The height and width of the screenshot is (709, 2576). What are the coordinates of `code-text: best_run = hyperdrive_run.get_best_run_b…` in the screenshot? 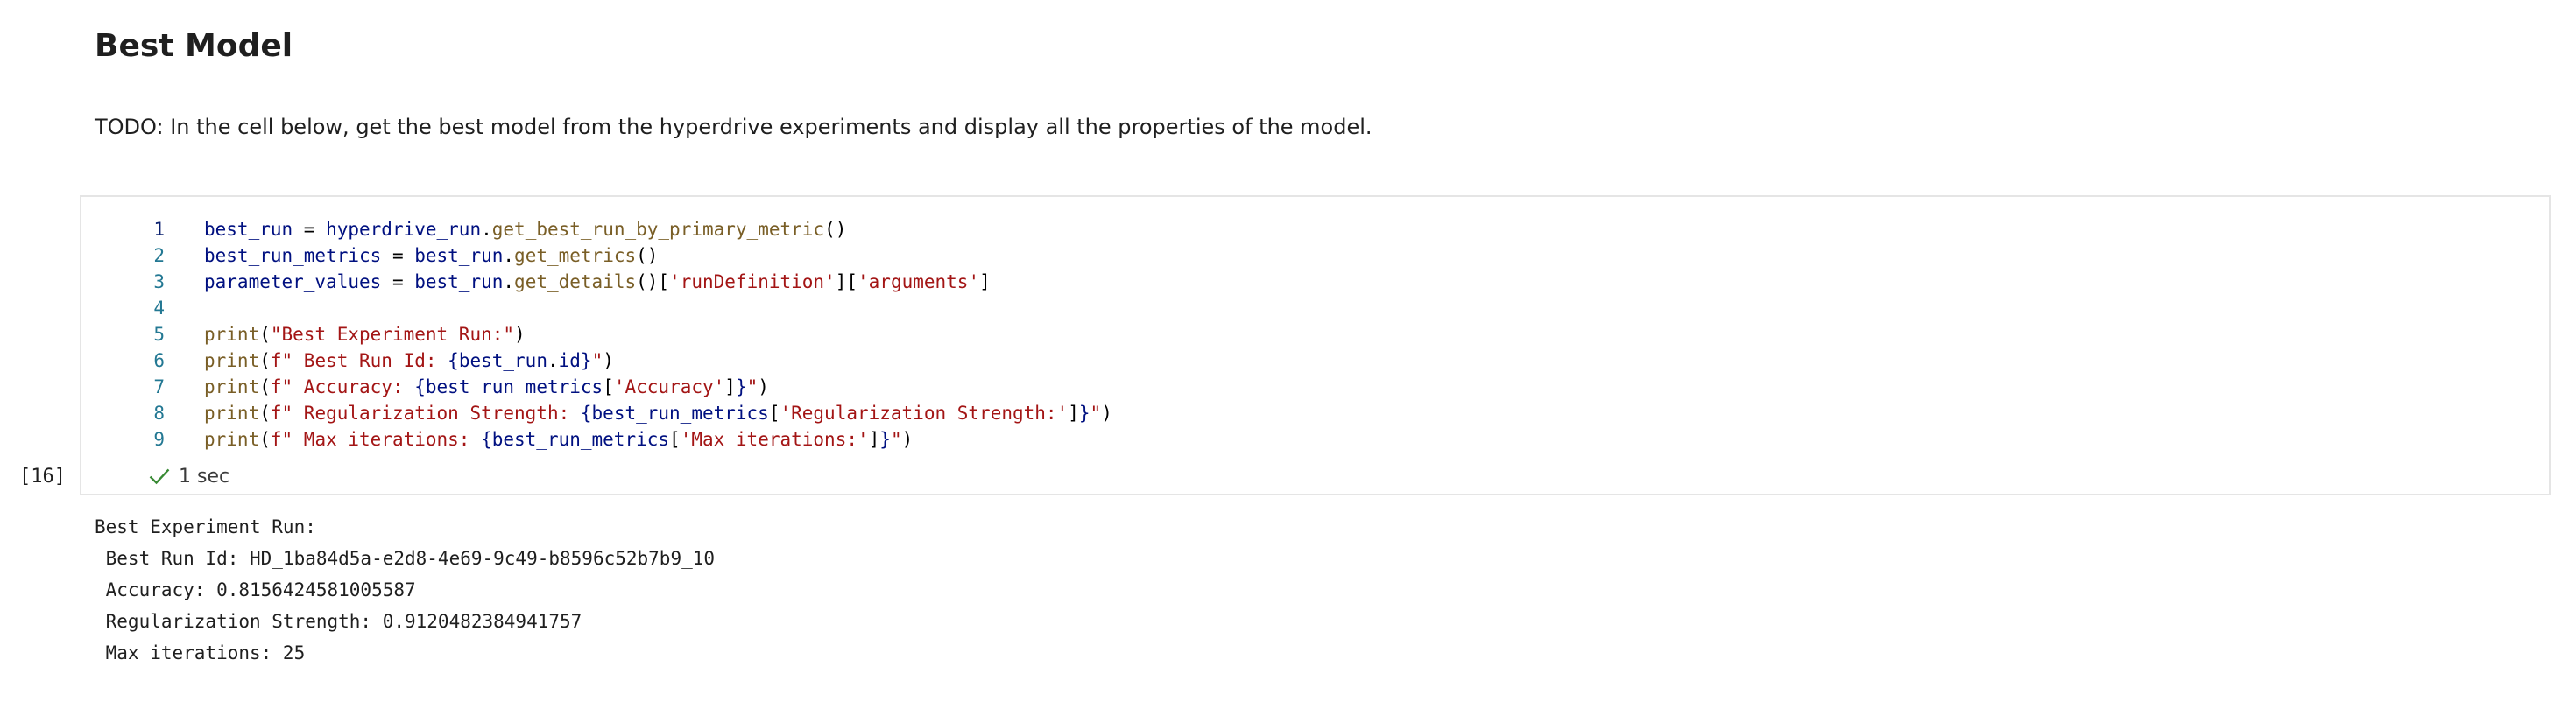 It's located at (525, 229).